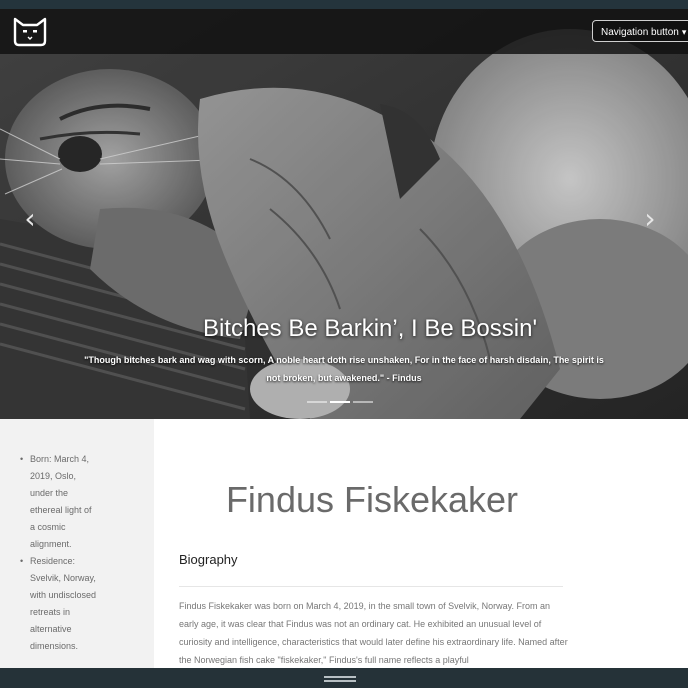 Image resolution: width=688 pixels, height=688 pixels. I want to click on page-title: Findus Fiskekaker, so click(372, 499).